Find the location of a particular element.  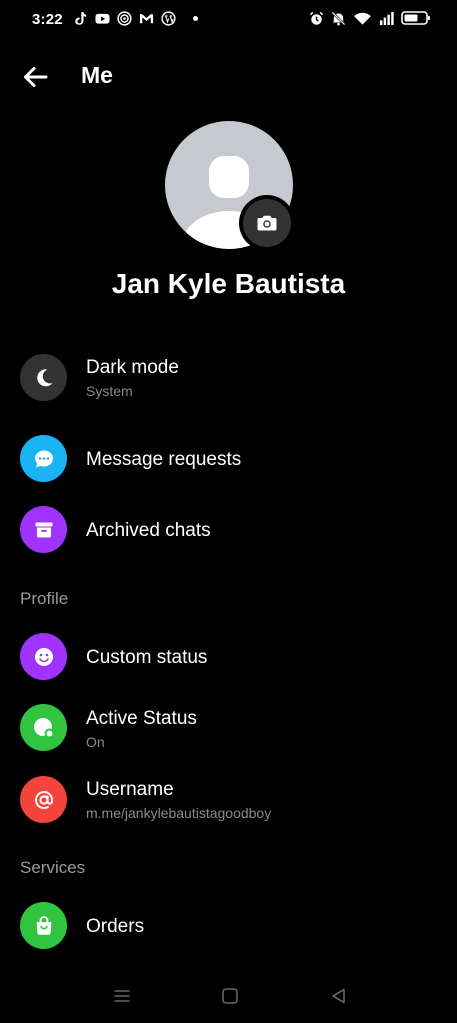

back-nav-icon is located at coordinates (339, 996).